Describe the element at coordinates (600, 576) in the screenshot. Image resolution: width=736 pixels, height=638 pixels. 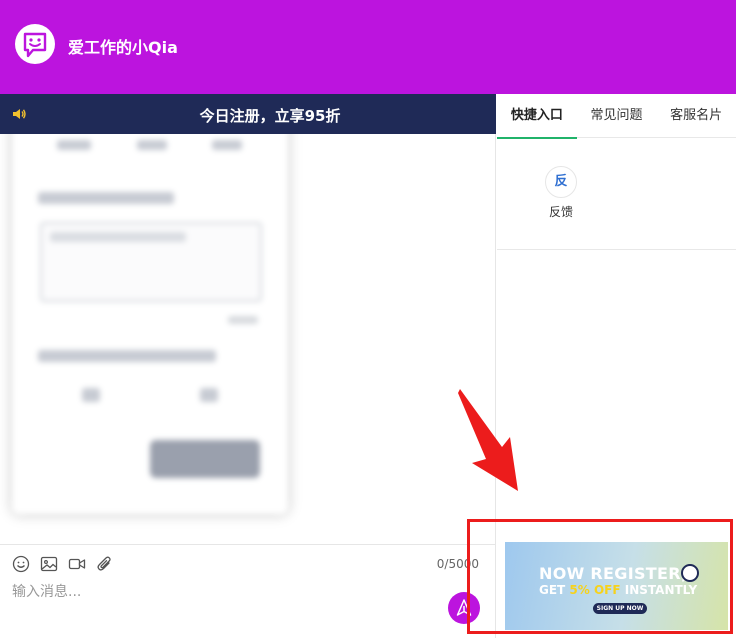
I see `annotation-highlight-box` at that location.